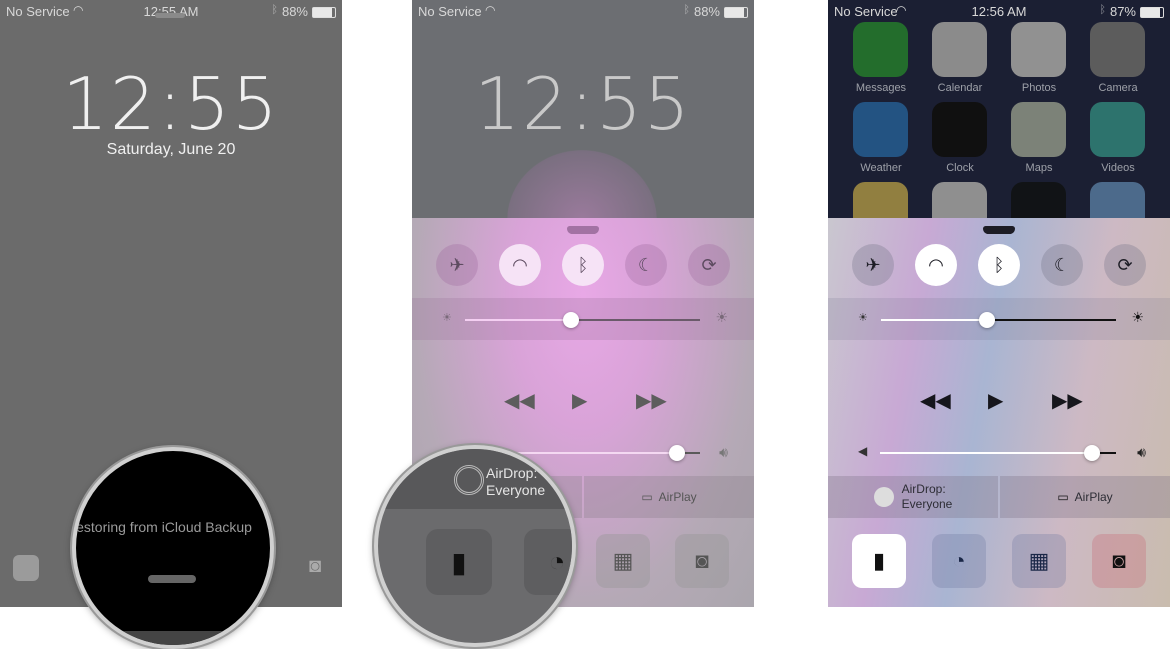  What do you see at coordinates (881, 168) in the screenshot?
I see `app-label: Weather` at bounding box center [881, 168].